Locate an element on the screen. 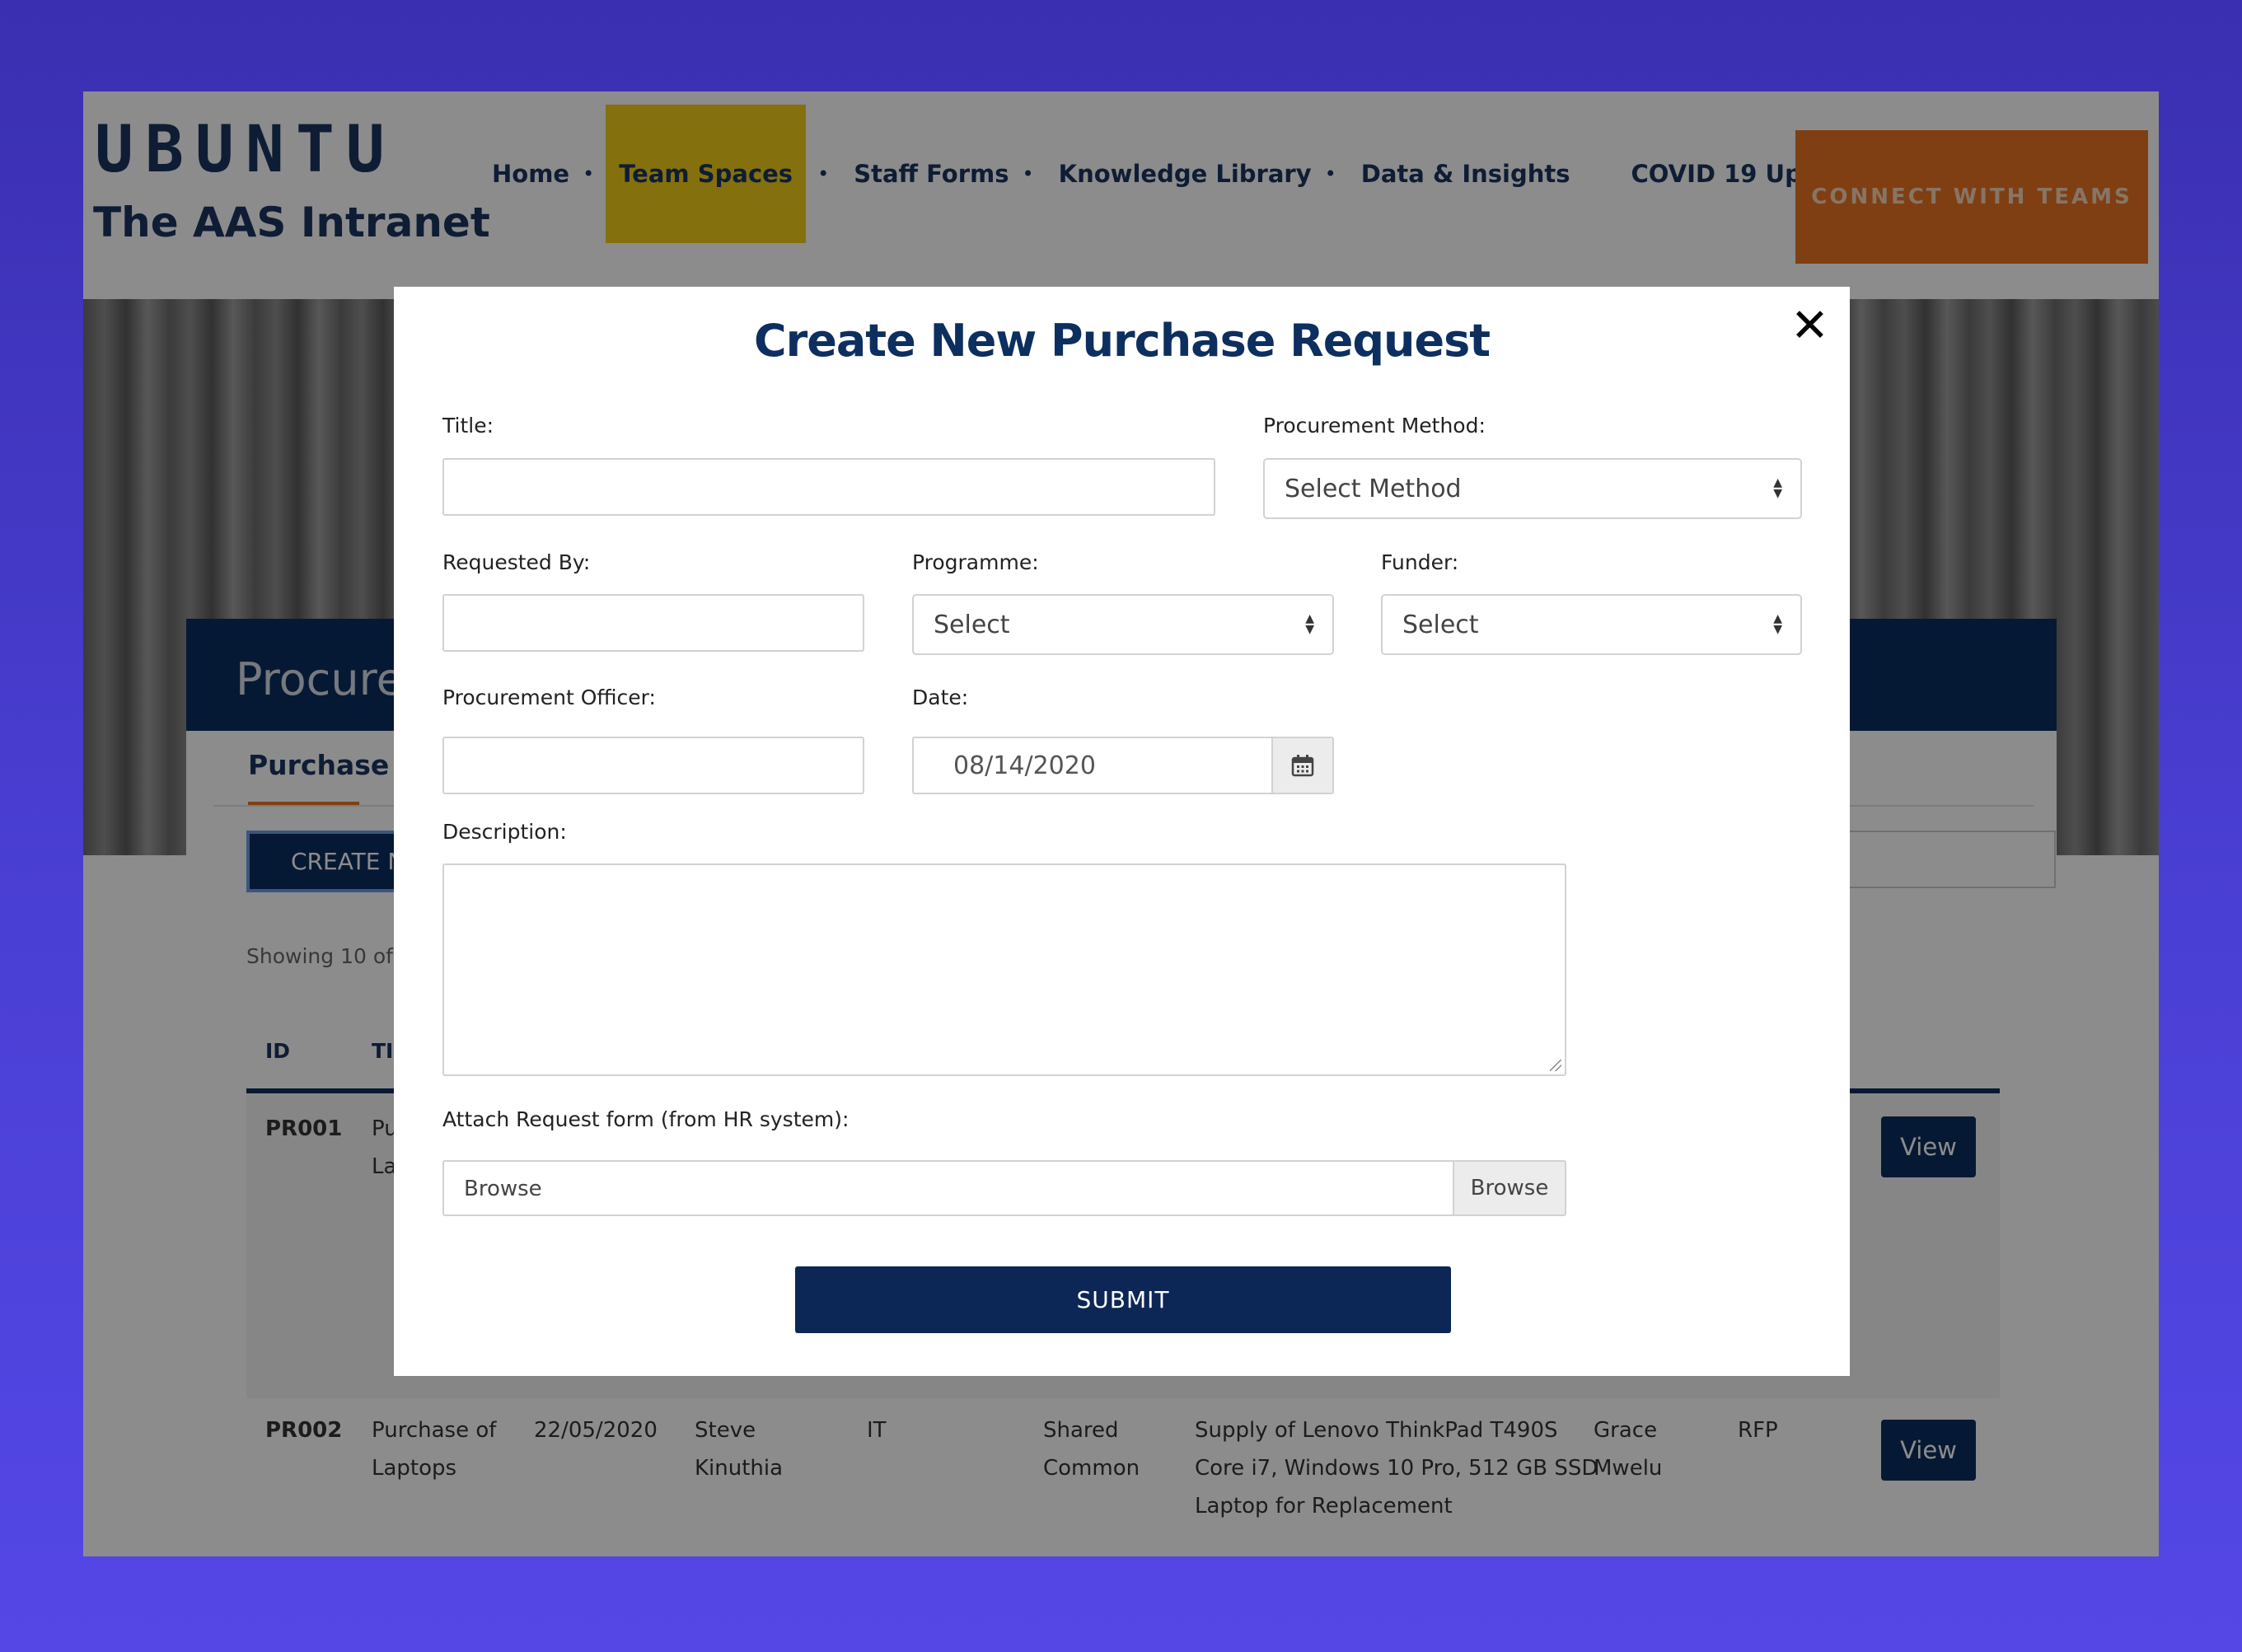  title-label: Title: is located at coordinates (468, 426).